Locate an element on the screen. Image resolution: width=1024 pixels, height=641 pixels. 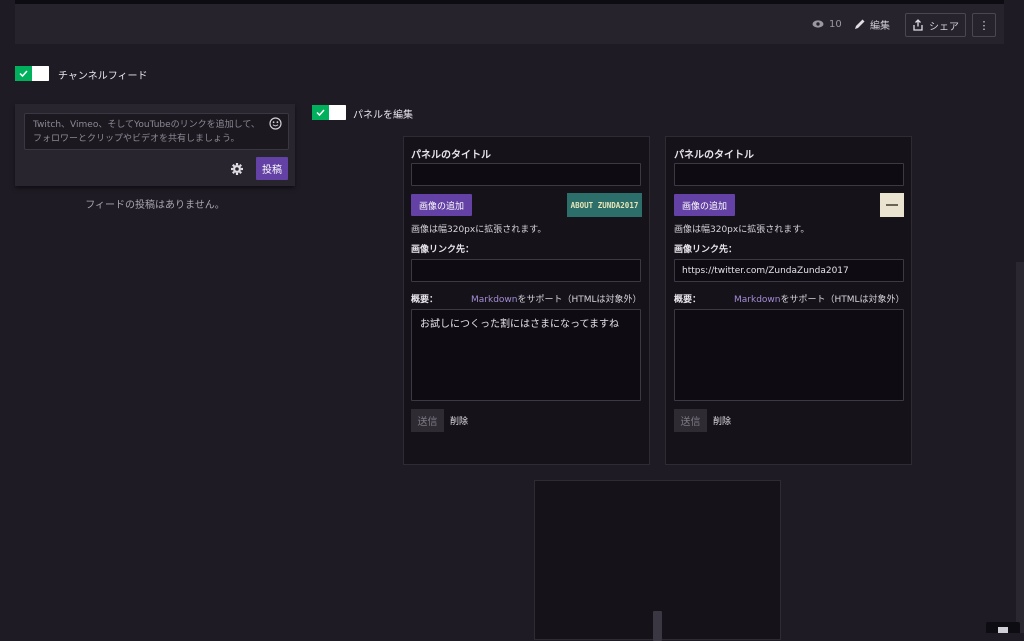
thumbnail-text: ABOUT ZUNDA2017 is located at coordinates (604, 205).